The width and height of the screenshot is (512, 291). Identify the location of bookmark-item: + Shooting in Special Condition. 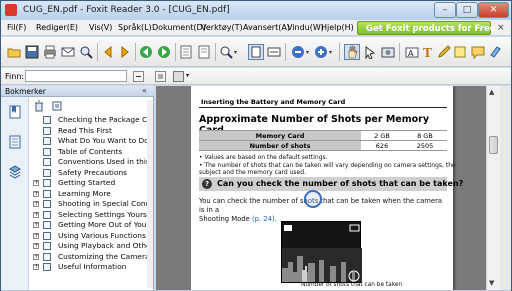
(91, 204).